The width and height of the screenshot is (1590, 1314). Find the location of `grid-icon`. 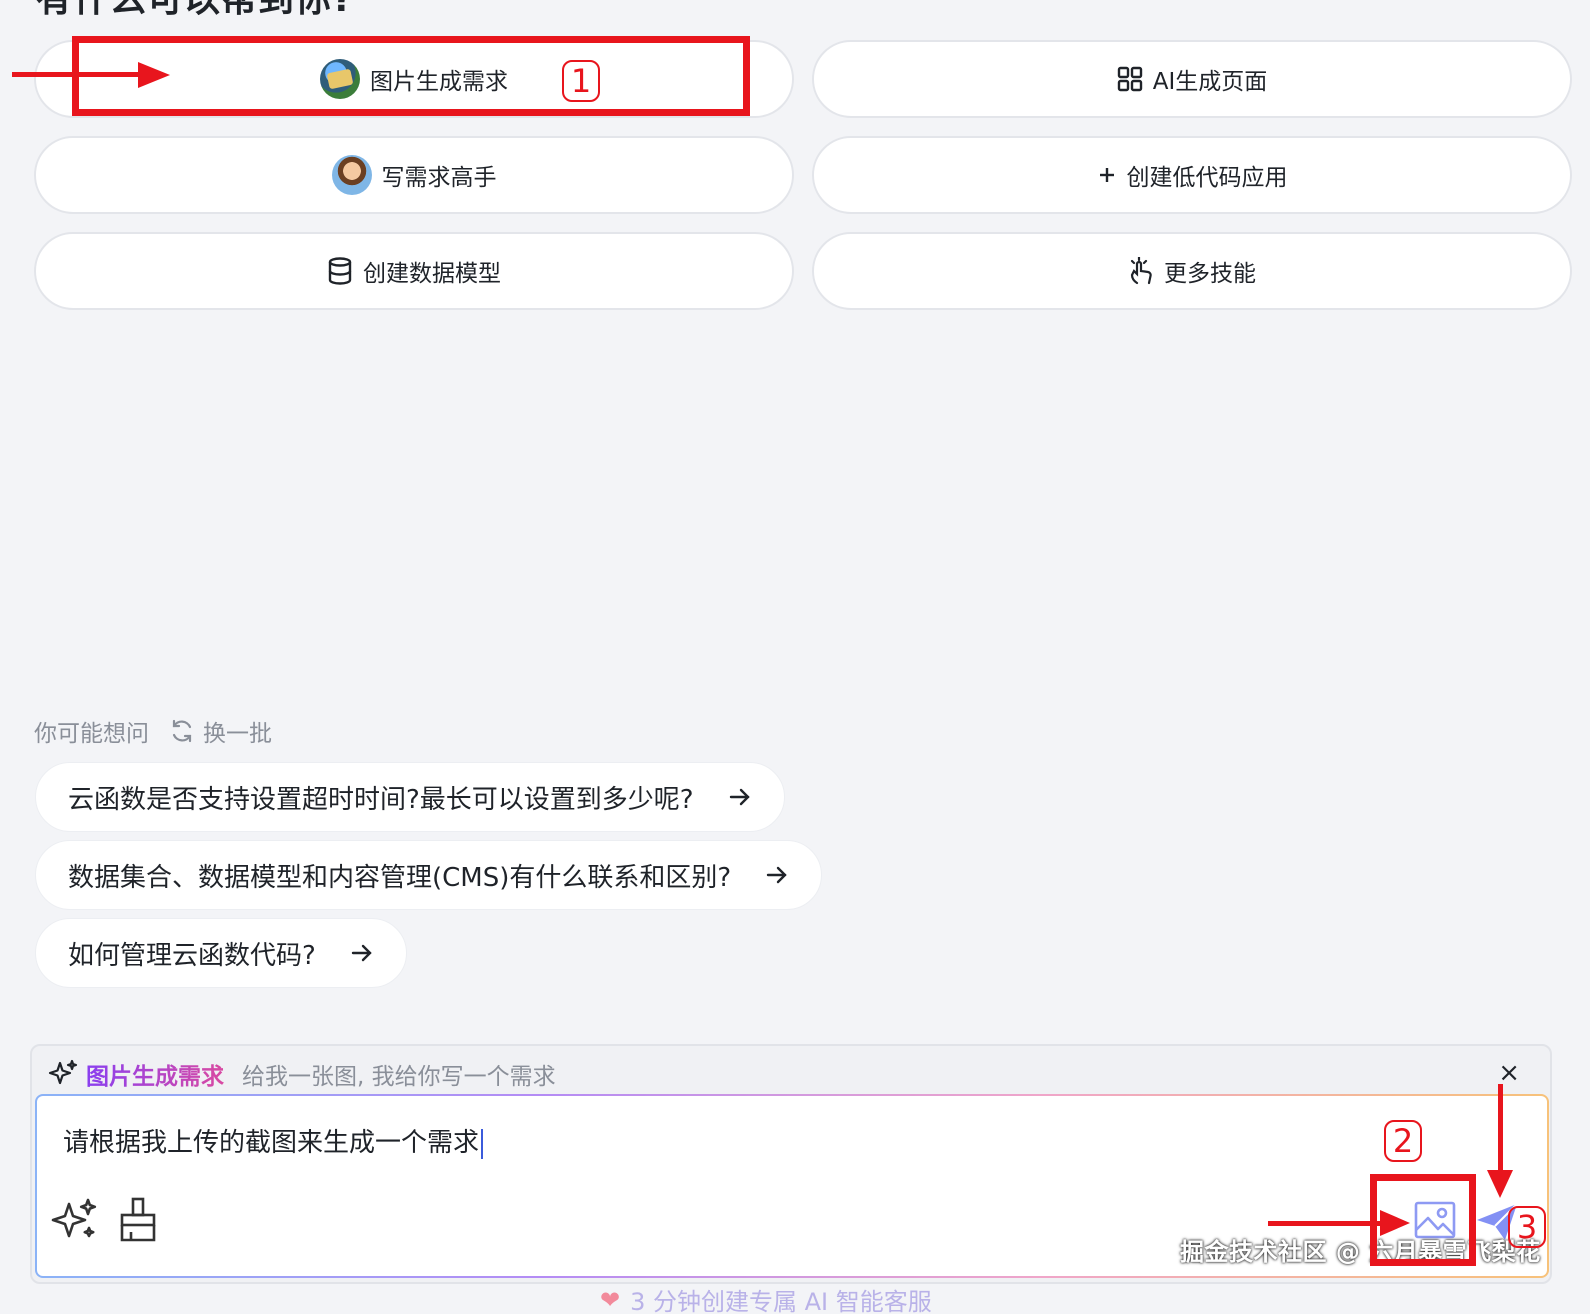

grid-icon is located at coordinates (1130, 79).